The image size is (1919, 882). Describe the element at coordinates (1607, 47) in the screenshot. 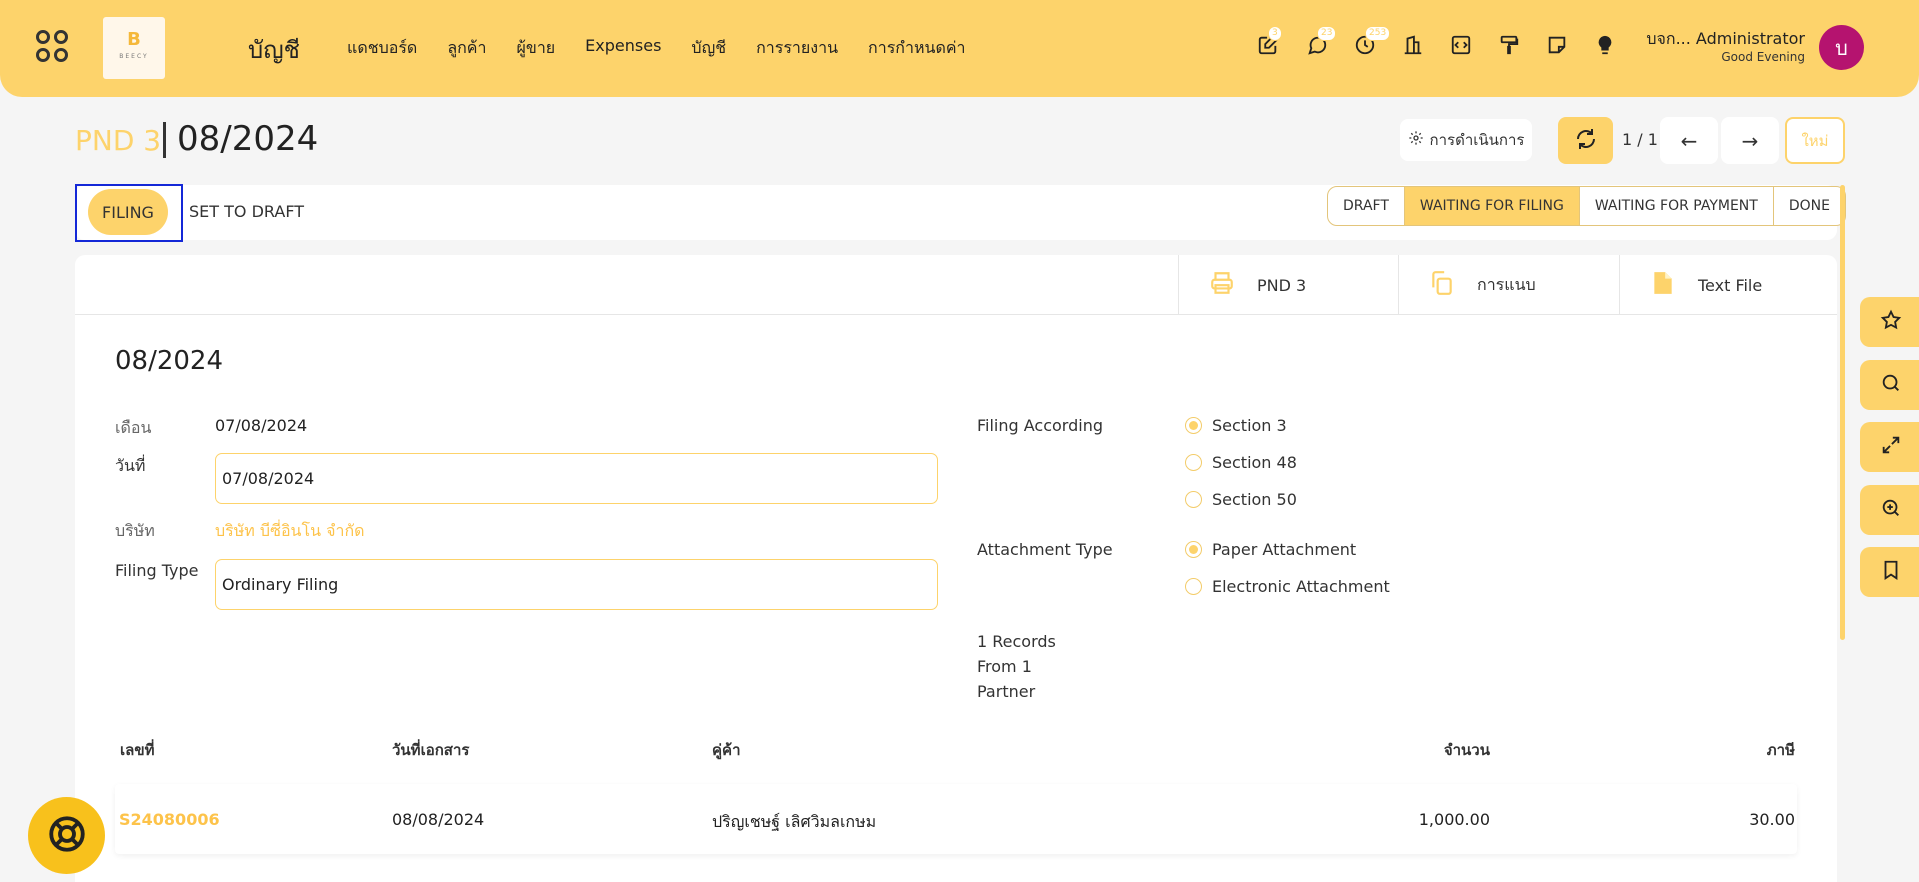

I see `lightbulb-icon` at that location.